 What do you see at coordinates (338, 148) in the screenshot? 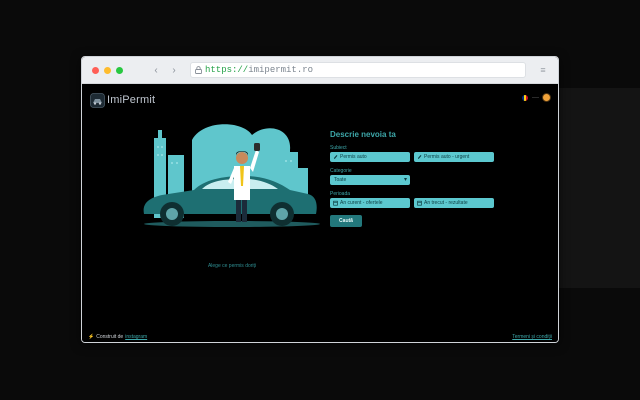
I see `subject-label: Subiect` at bounding box center [338, 148].